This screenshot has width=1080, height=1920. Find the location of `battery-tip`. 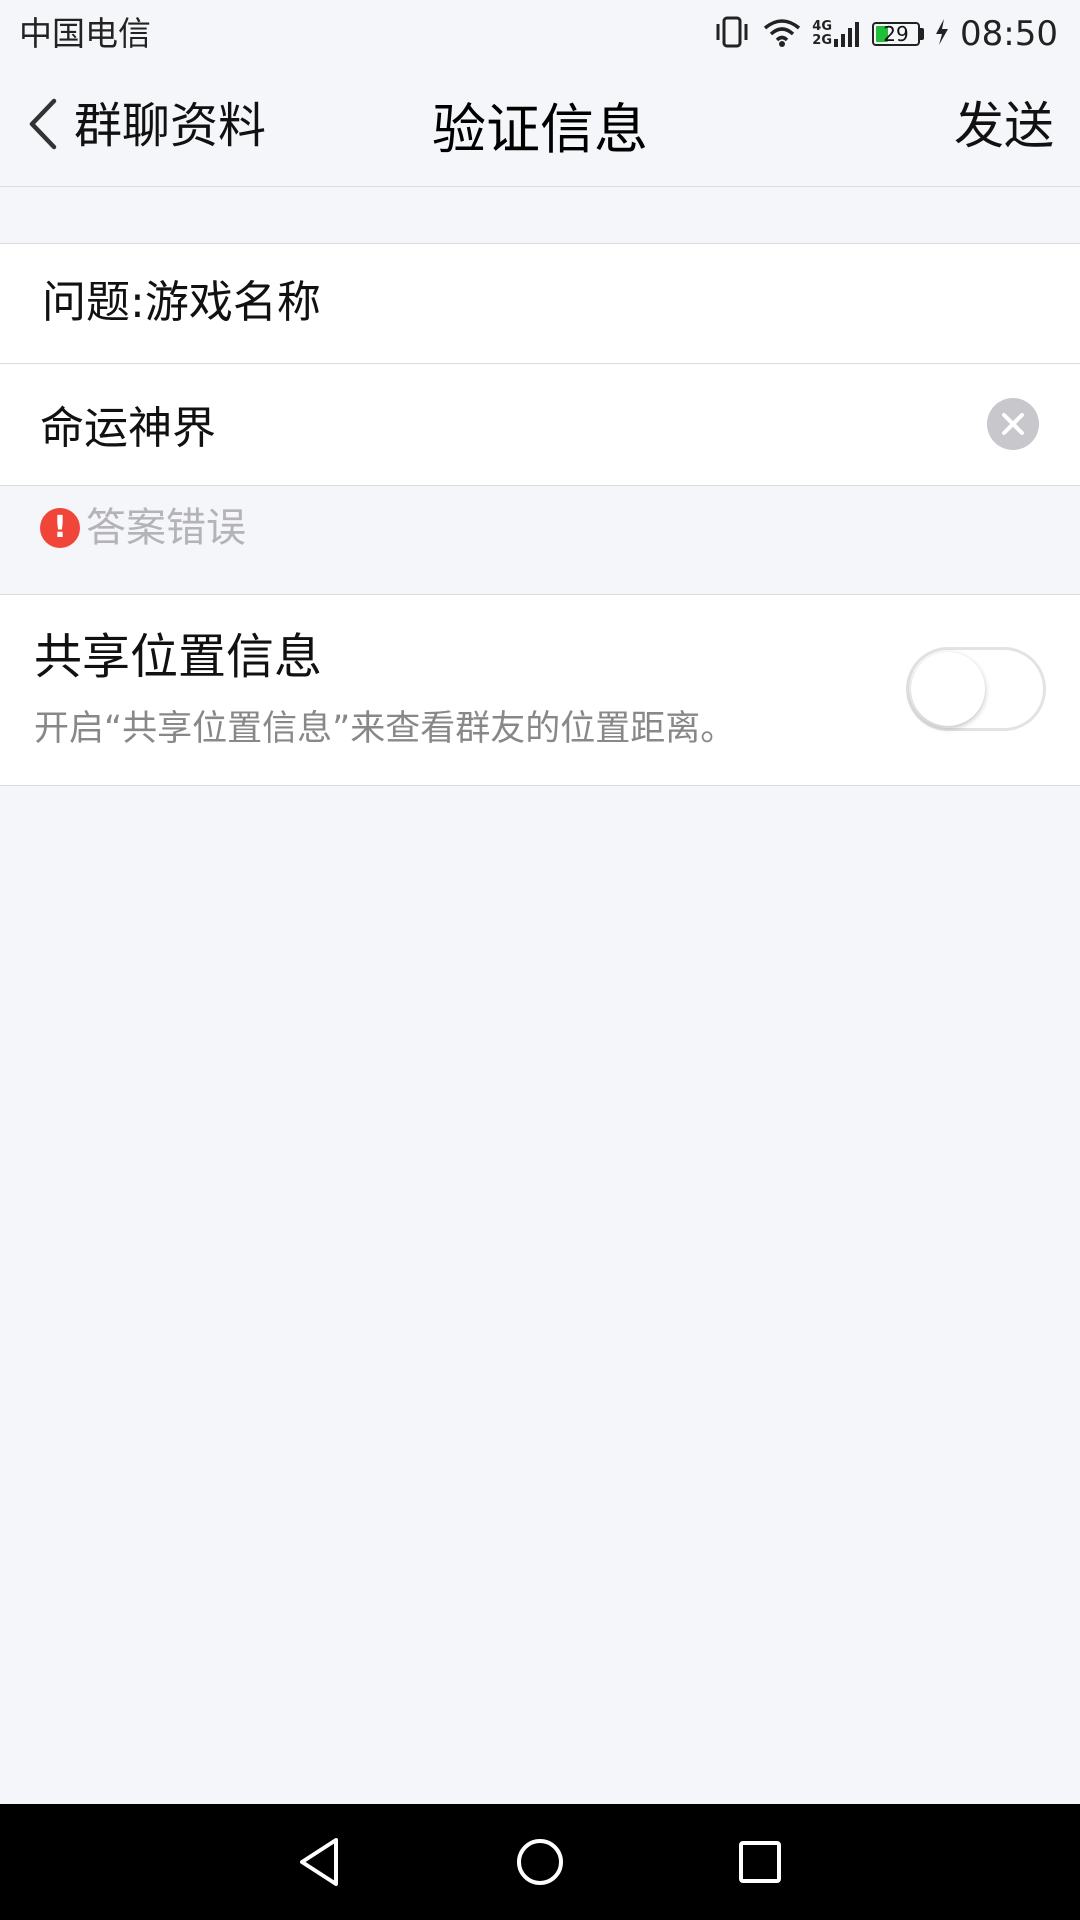

battery-tip is located at coordinates (922, 34).